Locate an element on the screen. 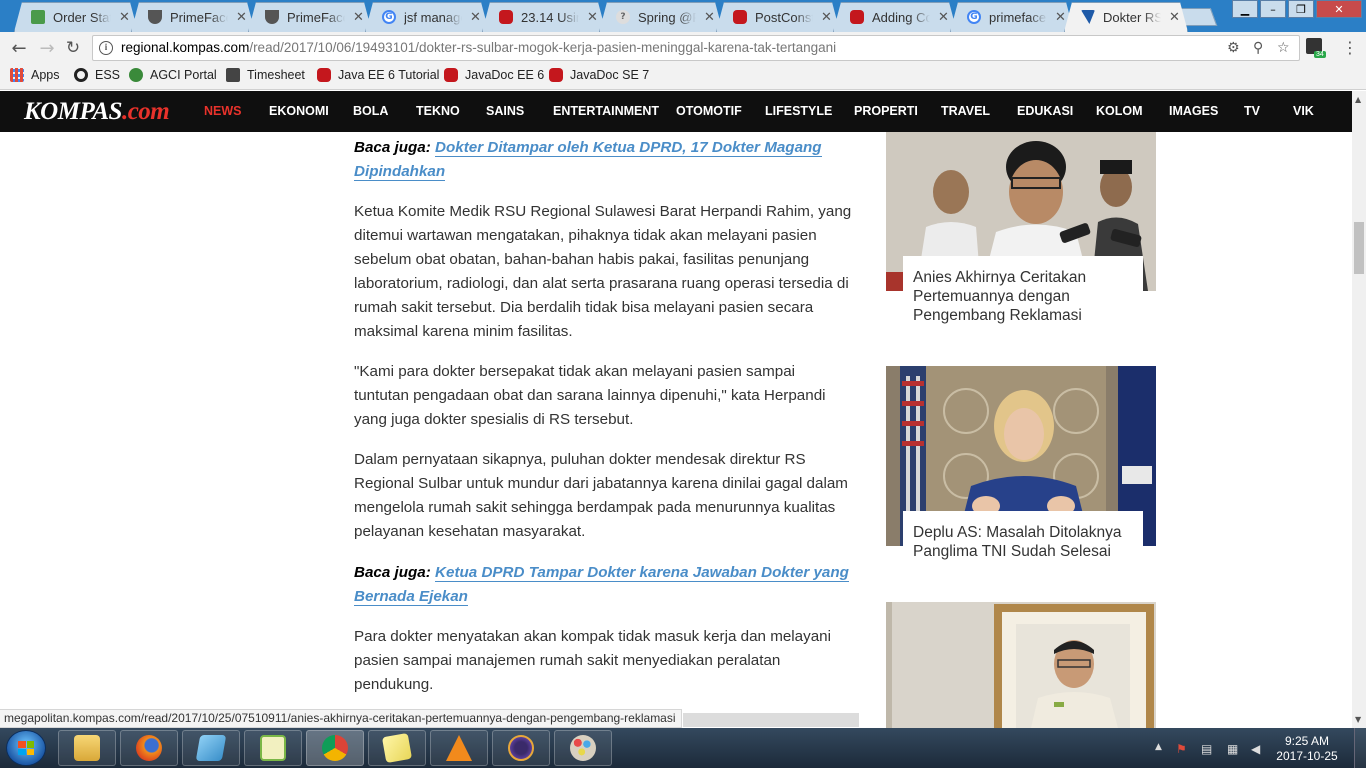 This screenshot has height=768, width=1366. bookmark-apps: Apps is located at coordinates (35, 75).